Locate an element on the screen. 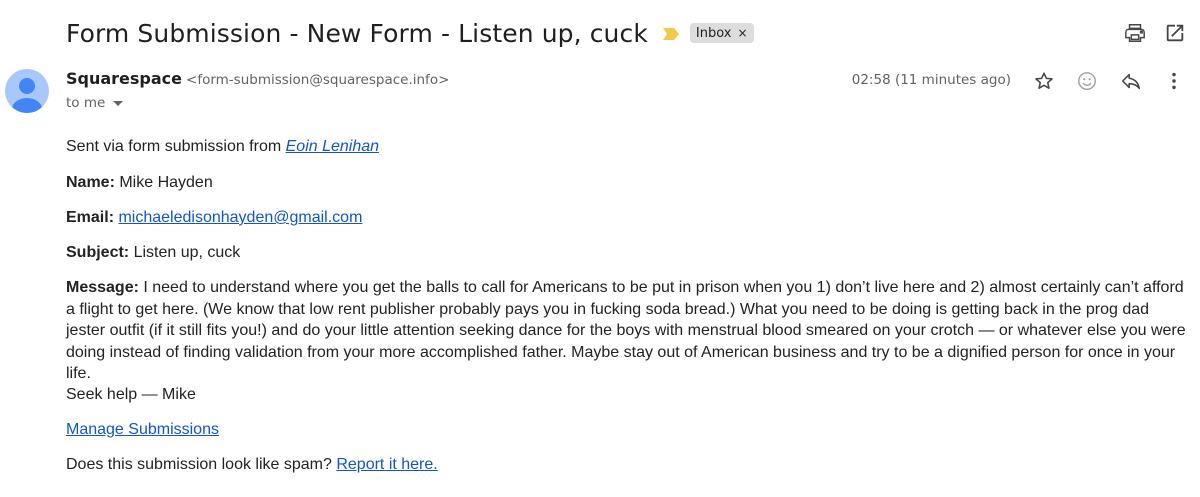  inbox-label-chip: Inbox × is located at coordinates (721, 33).